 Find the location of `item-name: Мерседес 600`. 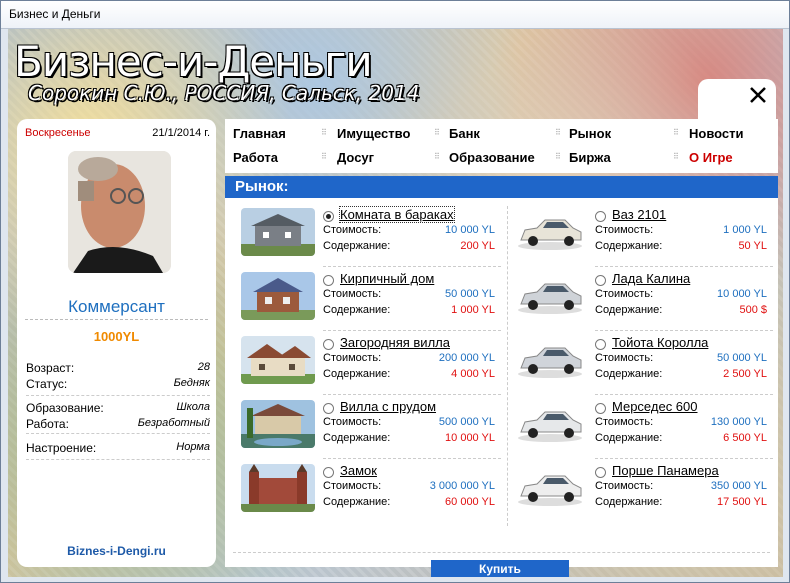

item-name: Мерседес 600 is located at coordinates (655, 406).